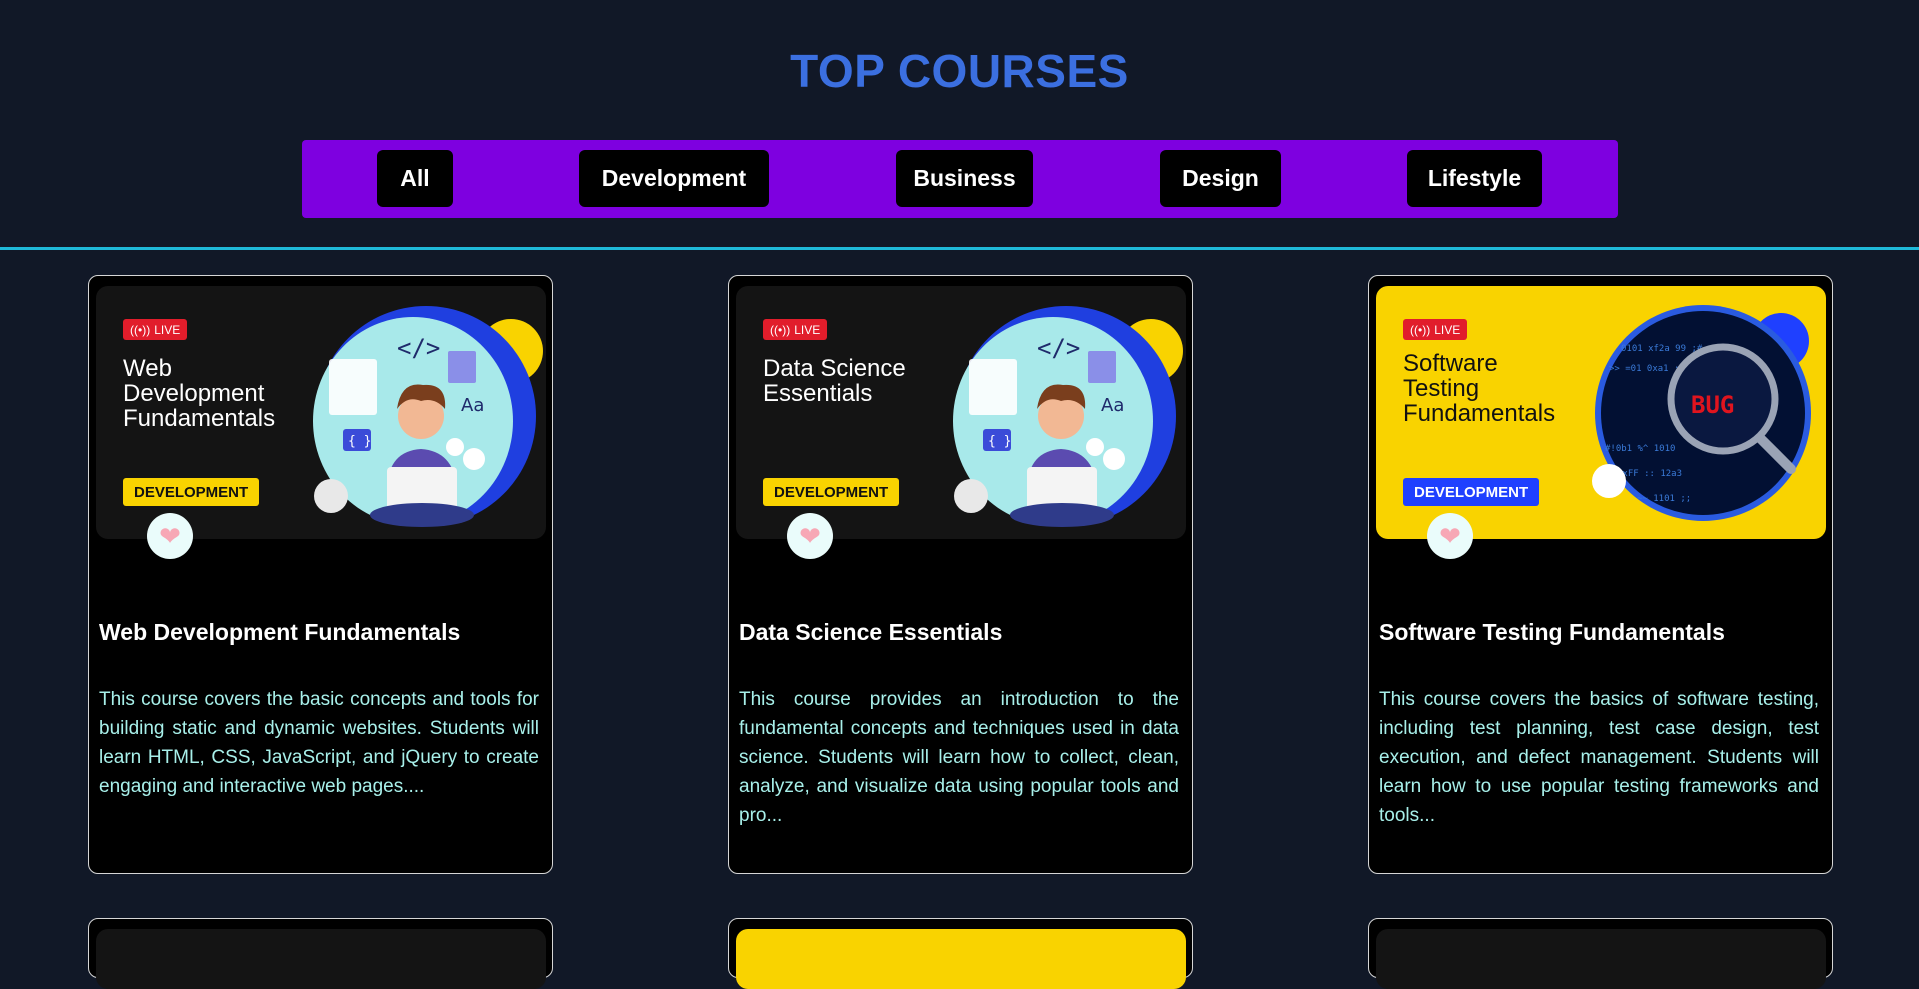  I want to click on thumbnail-title: Software Testing Fundamentals, so click(1479, 388).